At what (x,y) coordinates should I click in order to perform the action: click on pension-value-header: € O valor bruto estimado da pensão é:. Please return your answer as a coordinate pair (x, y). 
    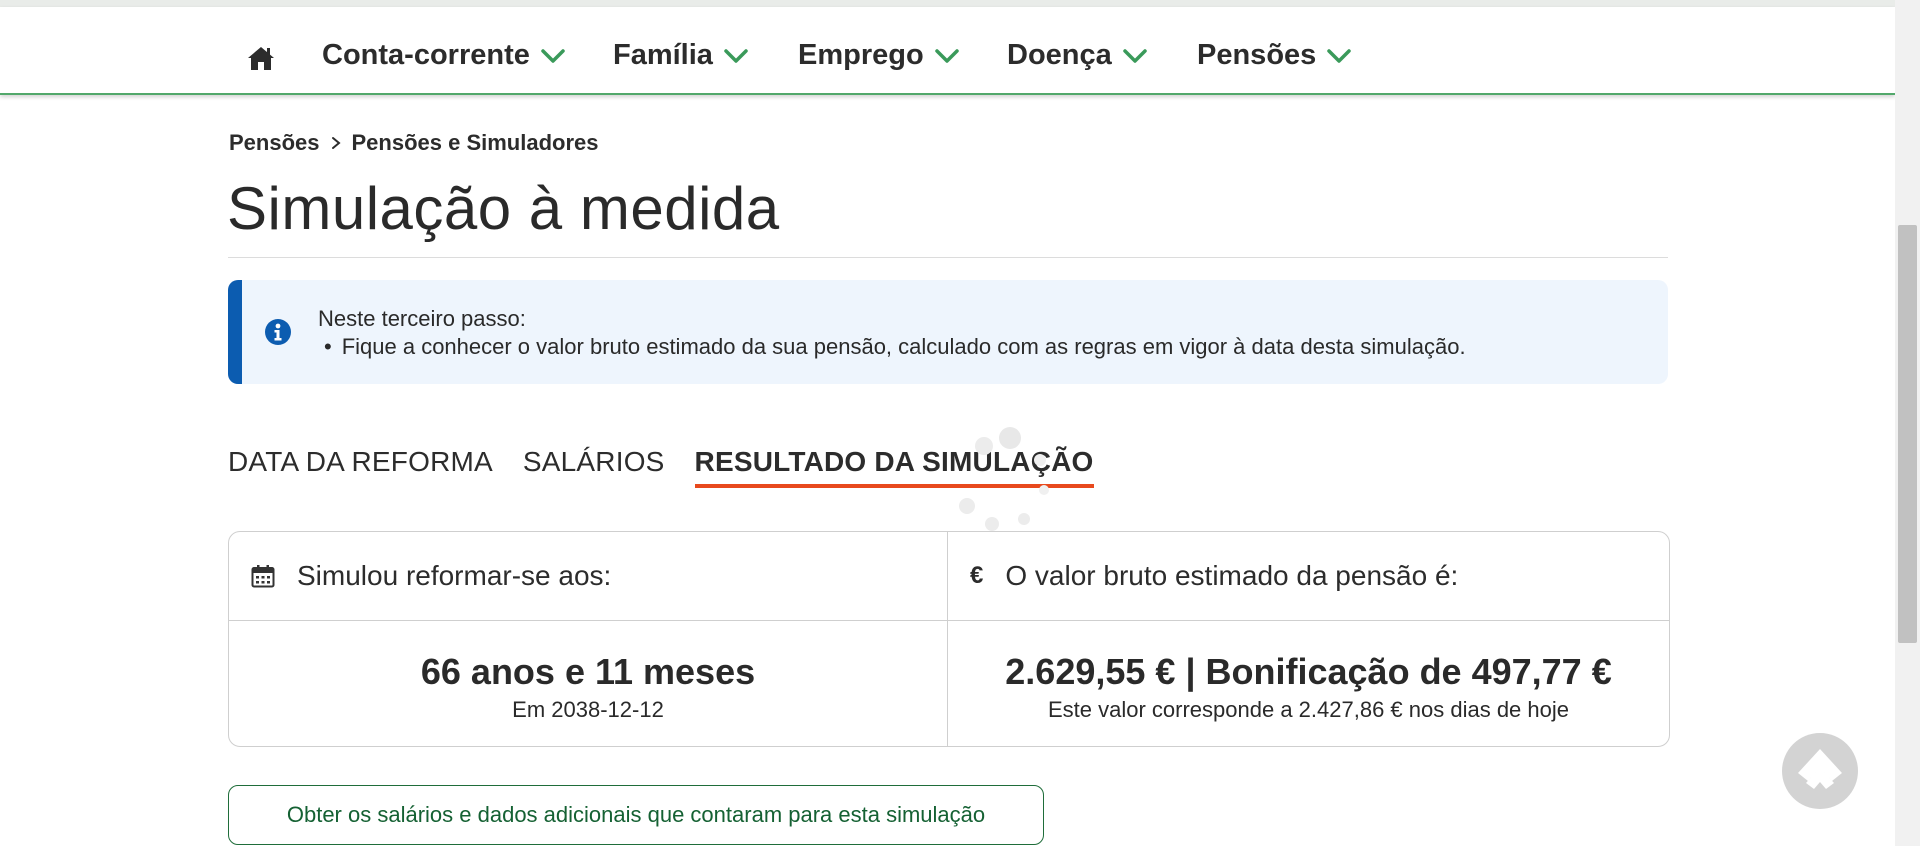
    Looking at the image, I should click on (1308, 576).